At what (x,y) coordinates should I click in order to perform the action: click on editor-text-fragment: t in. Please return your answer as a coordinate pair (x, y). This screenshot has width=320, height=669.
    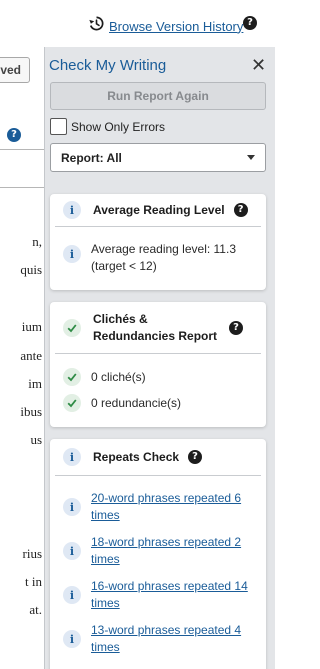
    Looking at the image, I should click on (33, 582).